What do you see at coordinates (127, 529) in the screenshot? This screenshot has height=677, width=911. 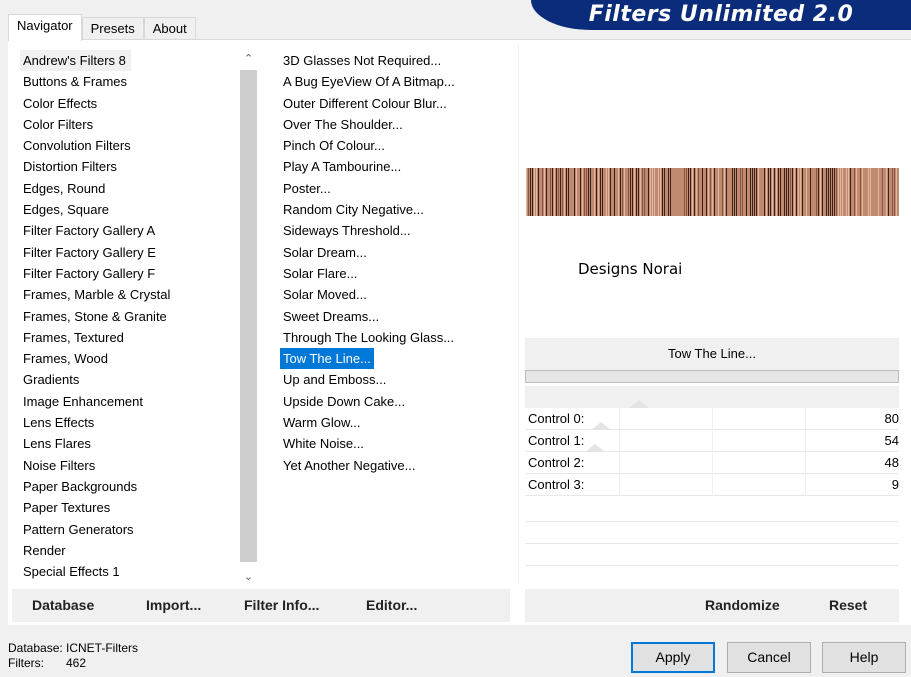 I see `category-item: Pattern Generators` at bounding box center [127, 529].